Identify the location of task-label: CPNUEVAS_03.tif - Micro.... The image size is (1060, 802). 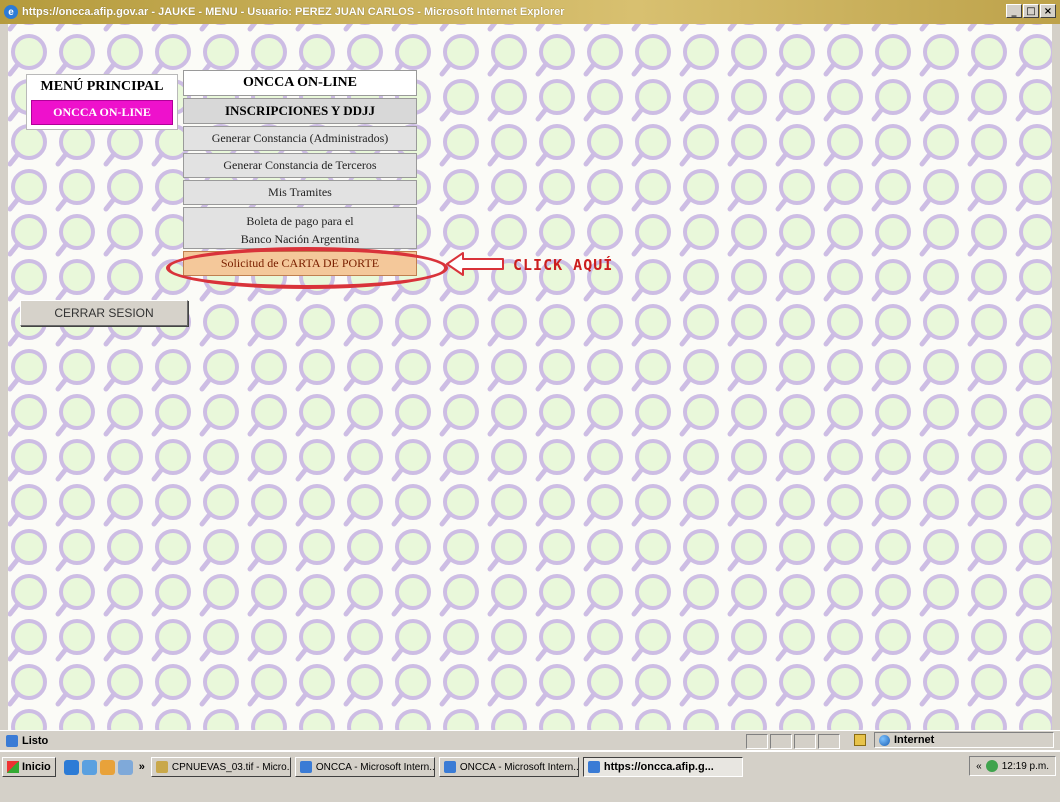
(231, 767).